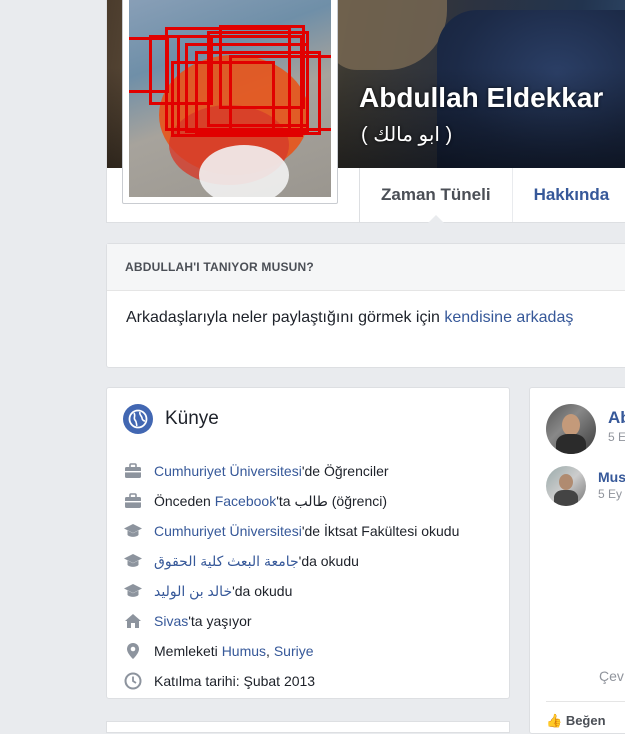  I want to click on tab-timeline: Zaman Tüneli, so click(436, 195).